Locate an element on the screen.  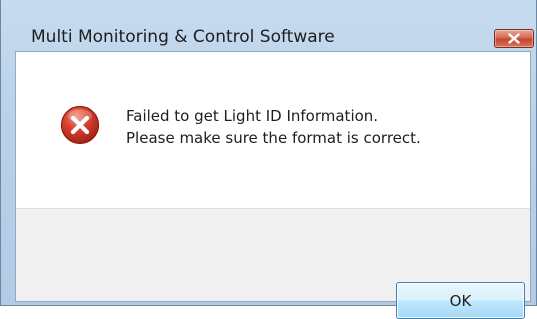
close-button is located at coordinates (514, 38).